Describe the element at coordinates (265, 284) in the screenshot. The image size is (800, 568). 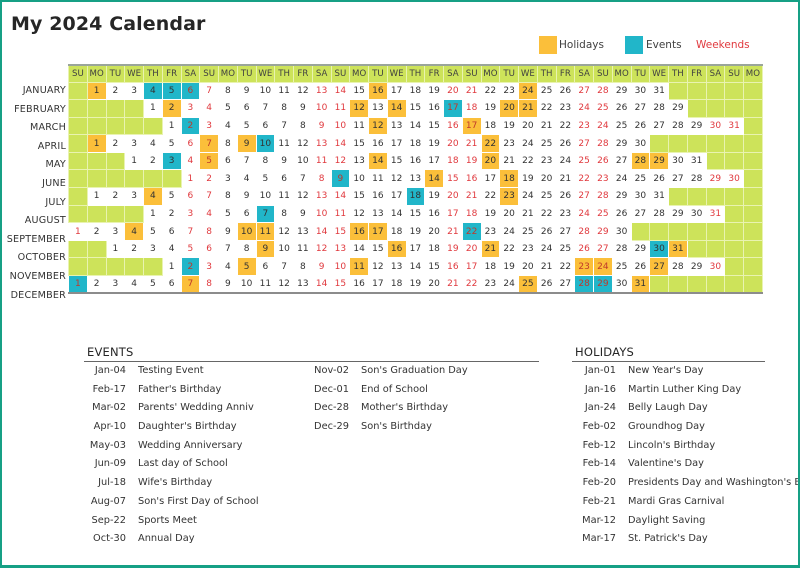
I see `day-cell: 11` at that location.